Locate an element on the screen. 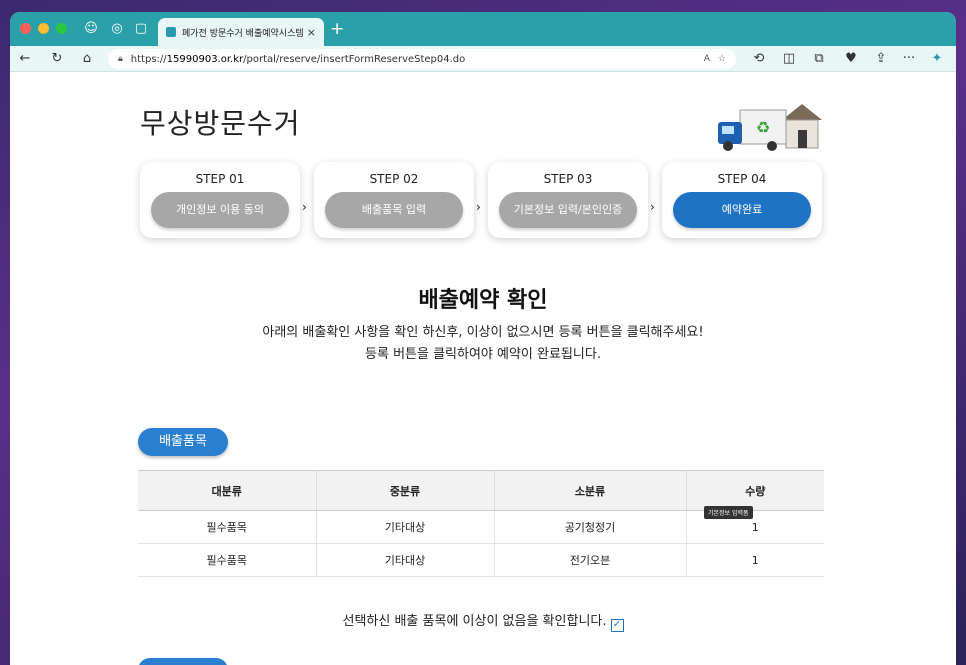 The image size is (966, 665). table-cell: 공기청정기 is located at coordinates (590, 527).